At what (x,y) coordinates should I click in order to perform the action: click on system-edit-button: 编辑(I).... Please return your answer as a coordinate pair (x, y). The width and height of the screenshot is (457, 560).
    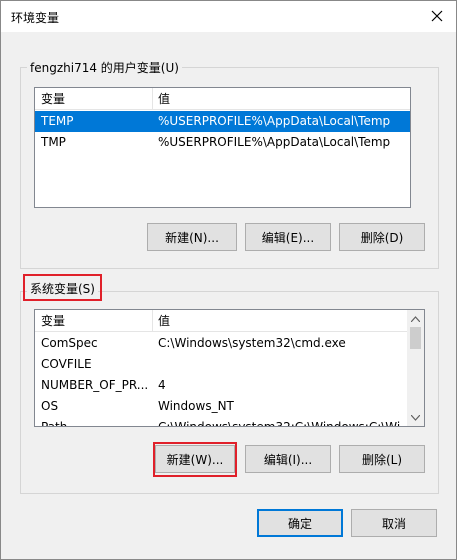
    Looking at the image, I should click on (288, 459).